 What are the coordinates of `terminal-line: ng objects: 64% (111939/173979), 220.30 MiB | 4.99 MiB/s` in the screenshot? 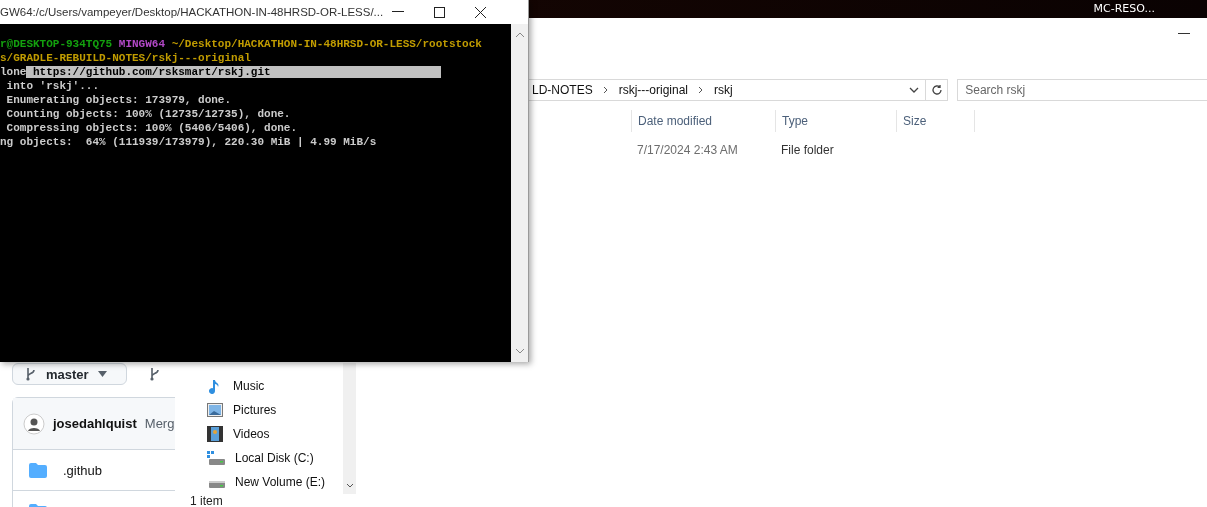 It's located at (189, 142).